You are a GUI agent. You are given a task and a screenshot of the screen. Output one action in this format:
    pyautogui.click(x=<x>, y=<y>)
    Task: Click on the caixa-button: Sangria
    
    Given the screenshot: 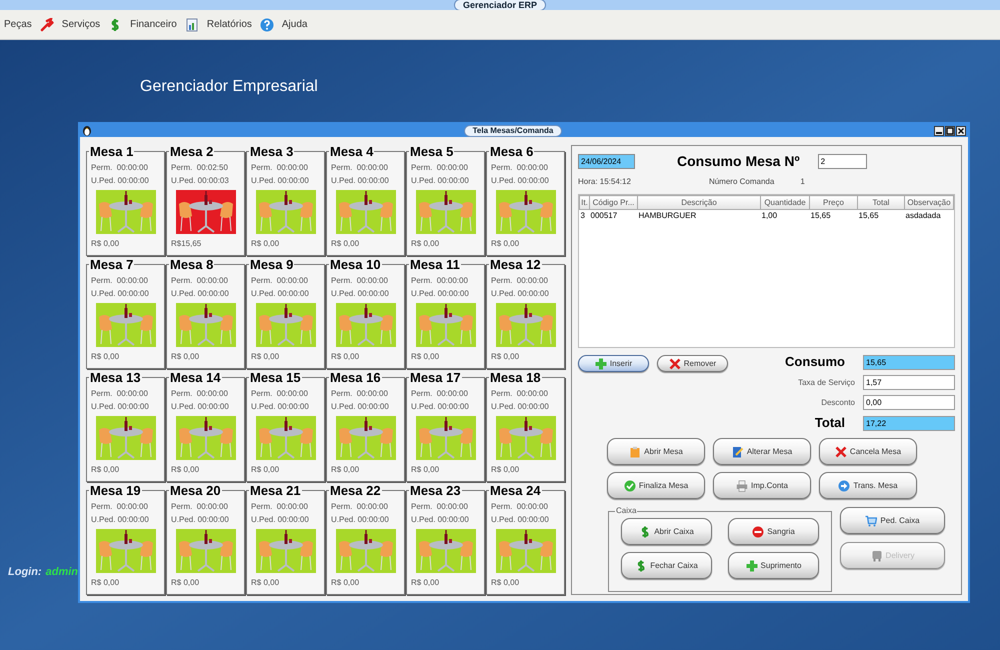 What is the action you would take?
    pyautogui.click(x=773, y=531)
    